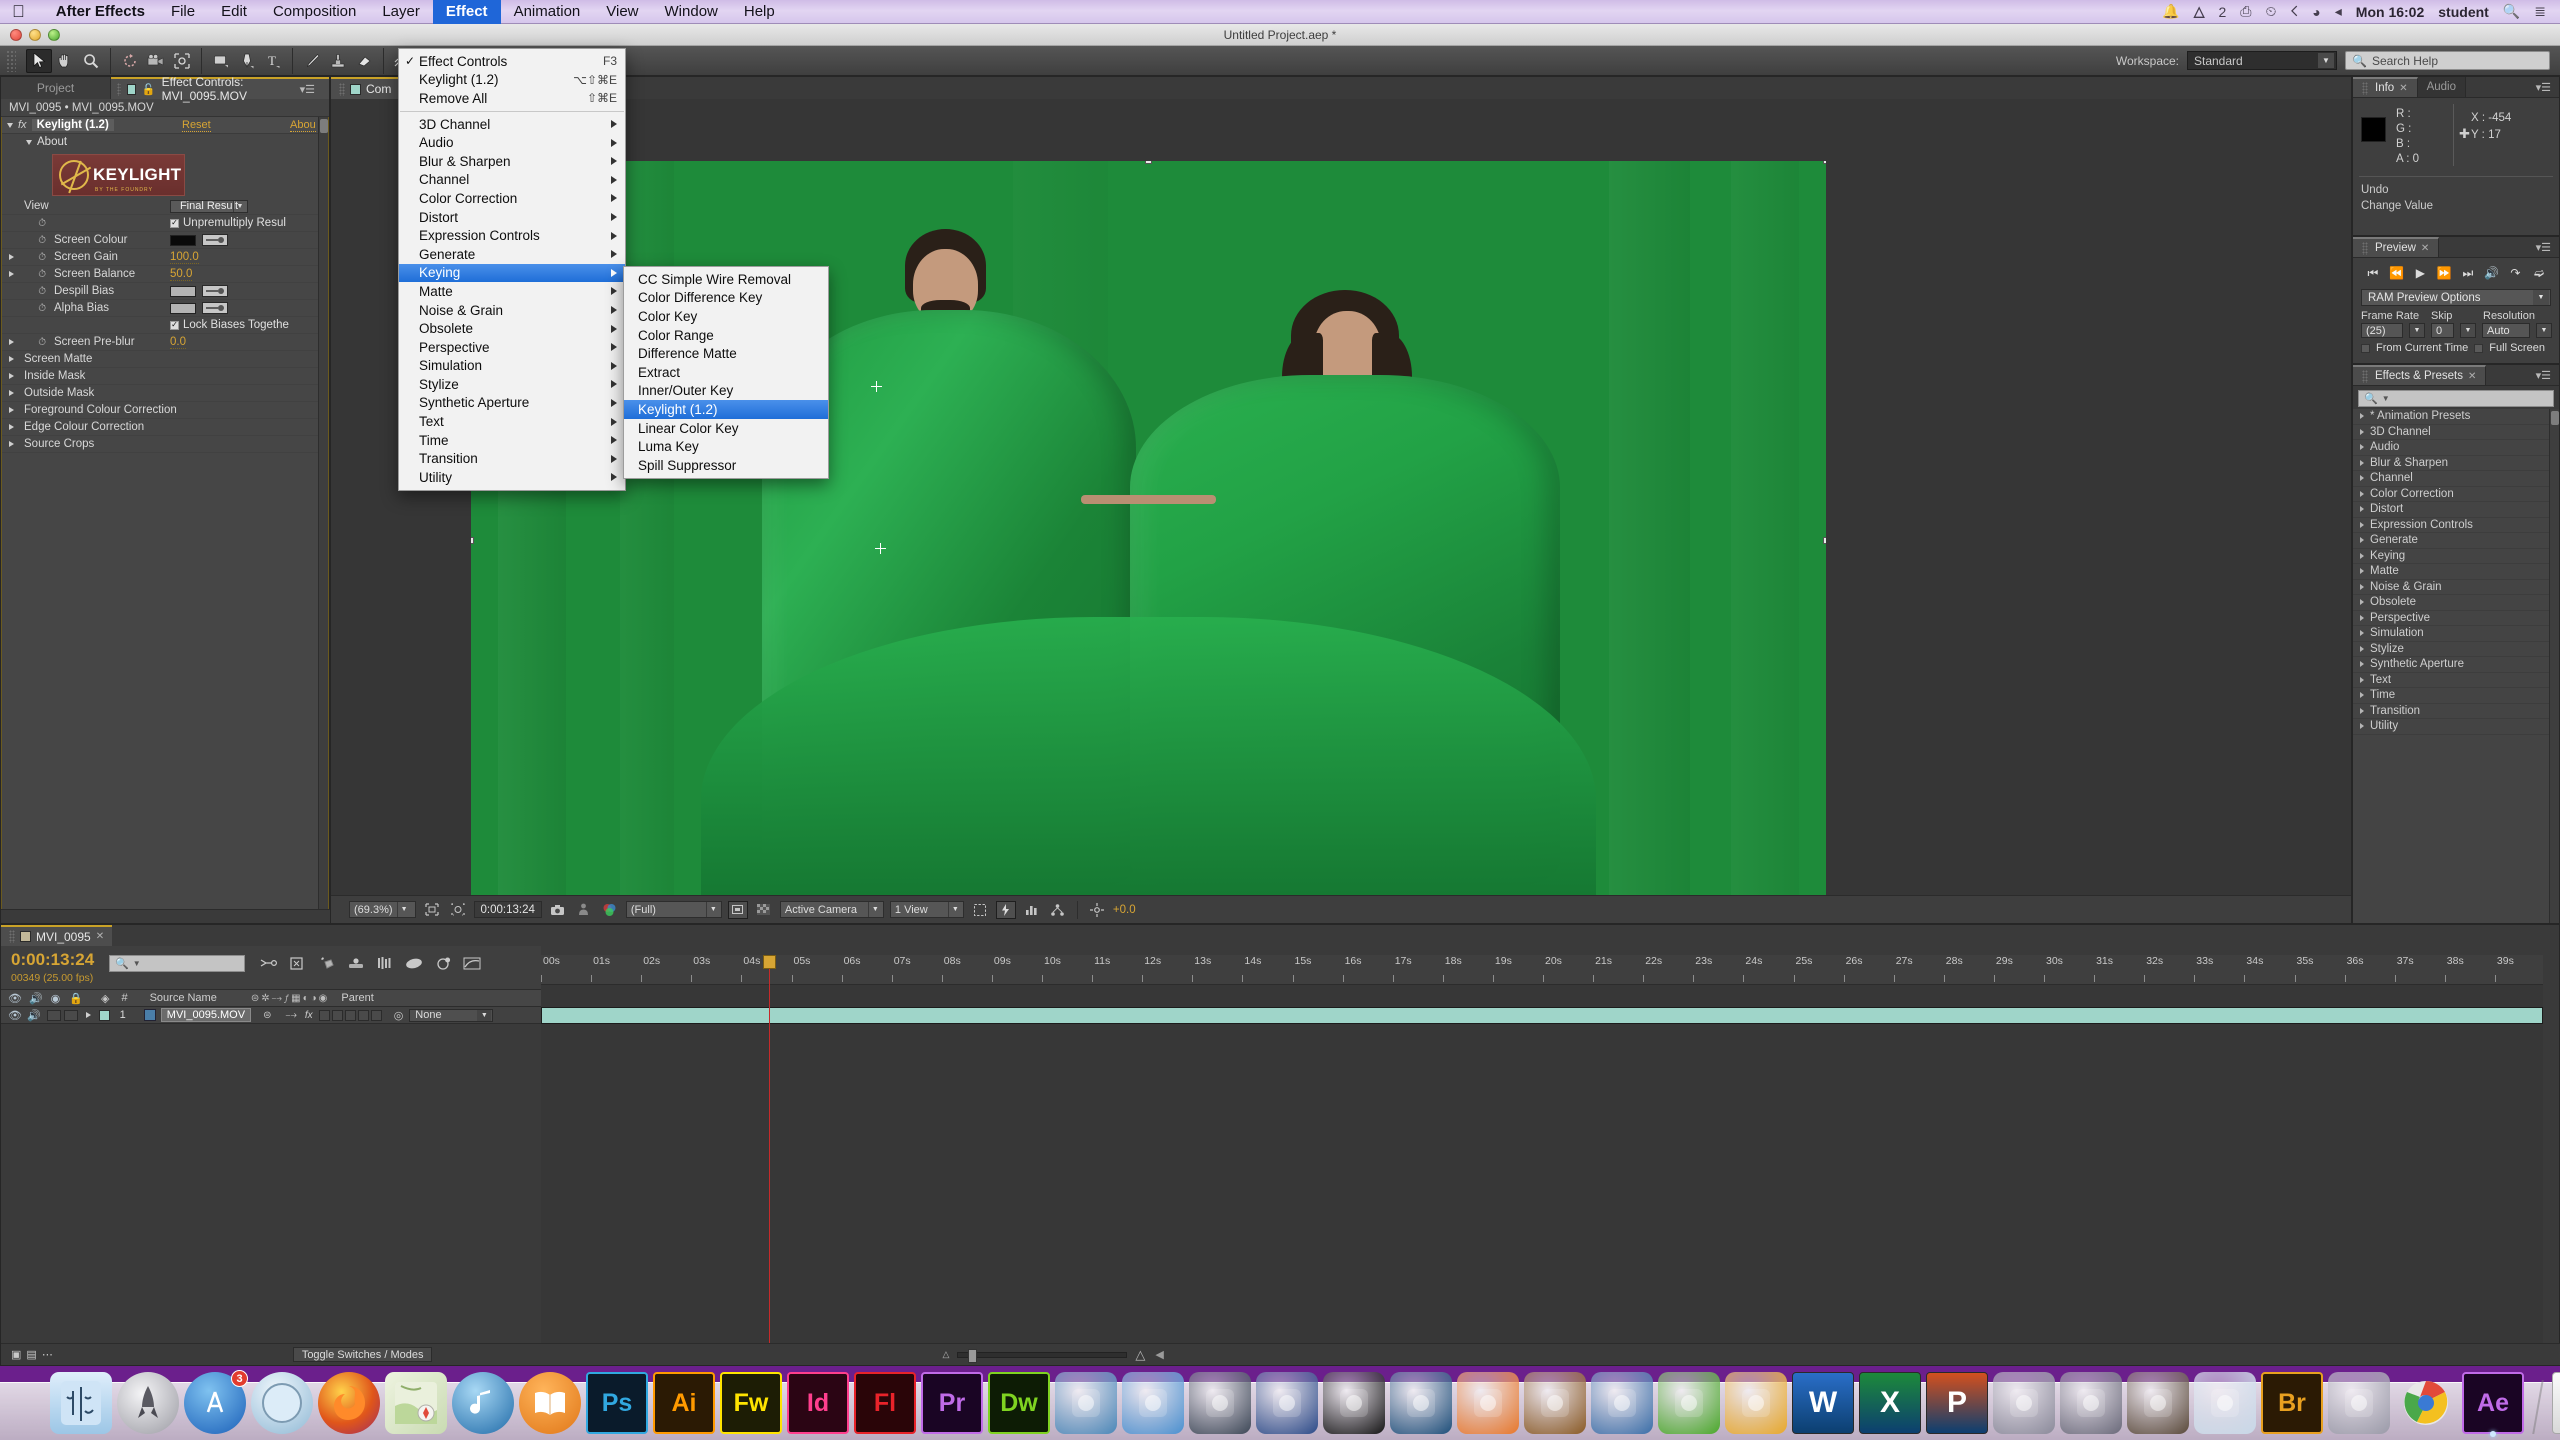 Image resolution: width=2560 pixels, height=1440 pixels. Describe the element at coordinates (2456, 634) in the screenshot. I see `fx-category-simulation: Simulation` at that location.